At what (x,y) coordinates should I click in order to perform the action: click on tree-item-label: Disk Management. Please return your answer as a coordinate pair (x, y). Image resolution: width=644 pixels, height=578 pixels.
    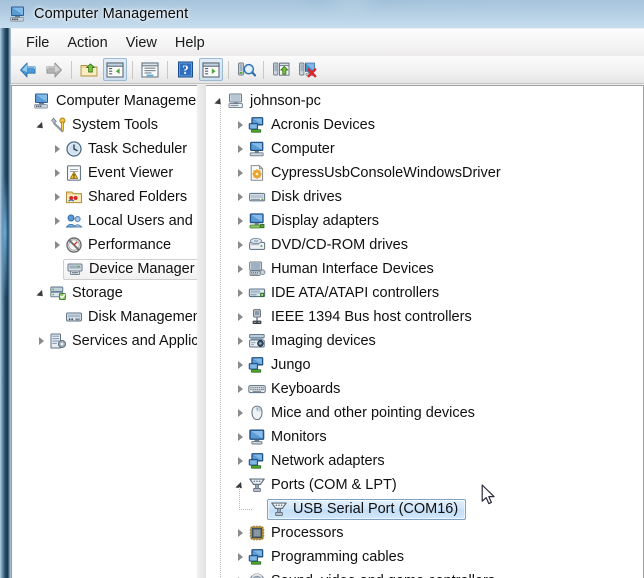
    Looking at the image, I should click on (142, 316).